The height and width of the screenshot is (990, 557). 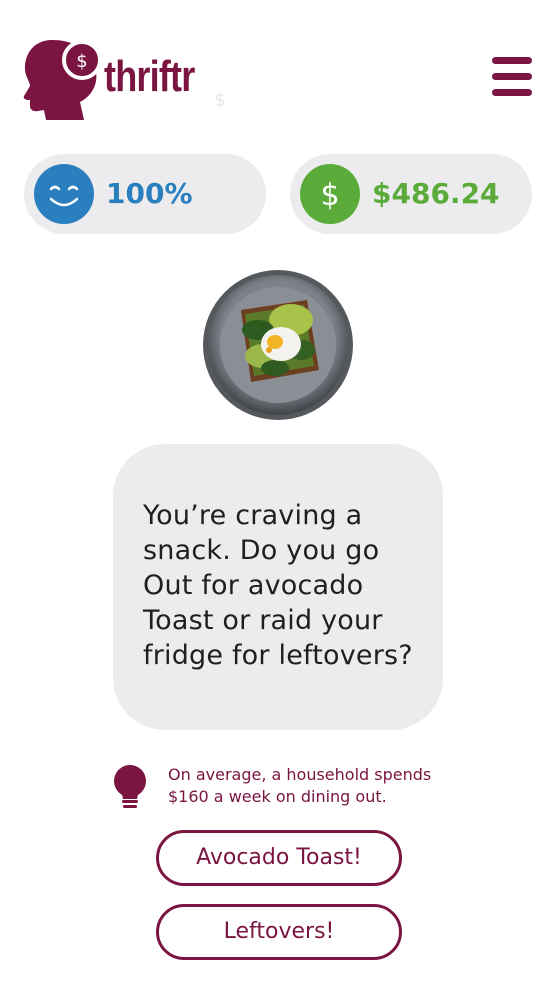 I want to click on hamburger-menu-icon, so click(x=512, y=78).